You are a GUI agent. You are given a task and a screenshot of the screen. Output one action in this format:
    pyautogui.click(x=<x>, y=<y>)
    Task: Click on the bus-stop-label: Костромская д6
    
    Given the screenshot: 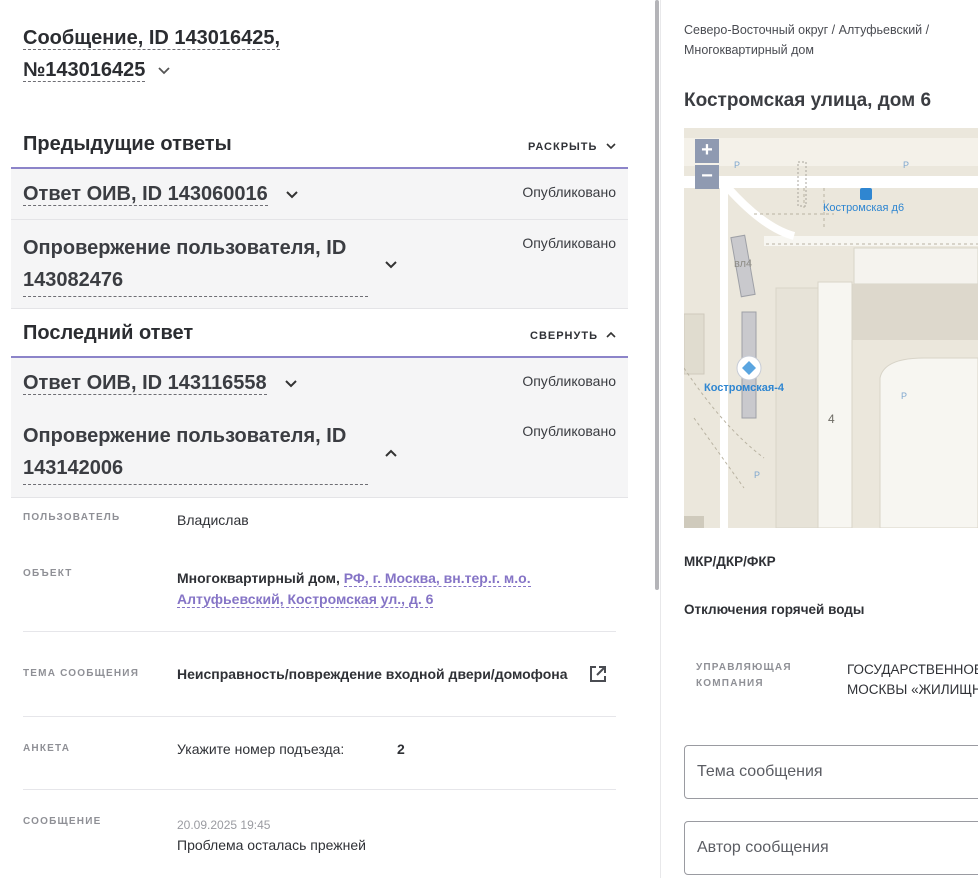 What is the action you would take?
    pyautogui.click(x=863, y=208)
    